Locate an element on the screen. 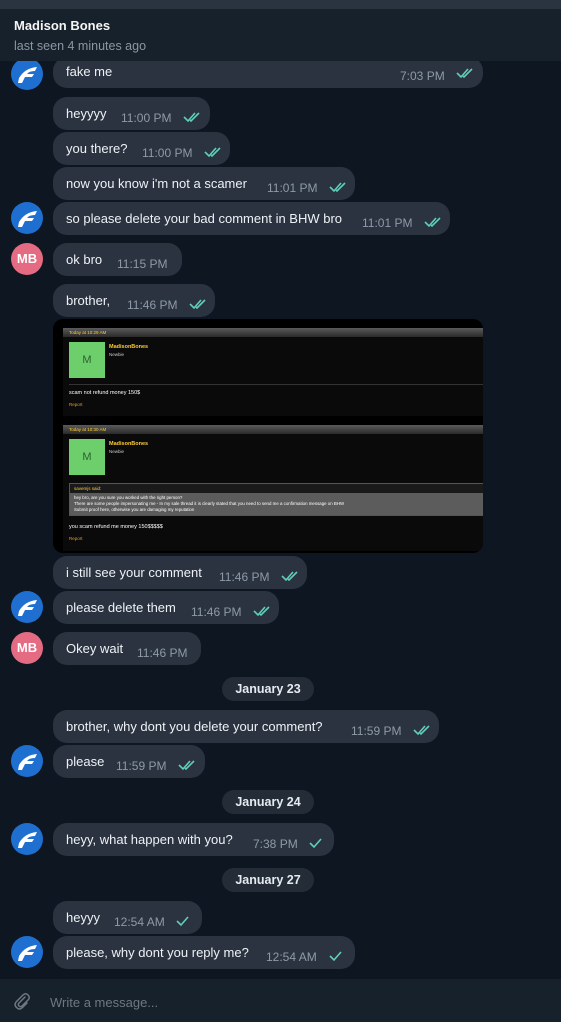 This screenshot has height=1022, width=561. message-bubble: brother, 11:46 PM is located at coordinates (134, 300).